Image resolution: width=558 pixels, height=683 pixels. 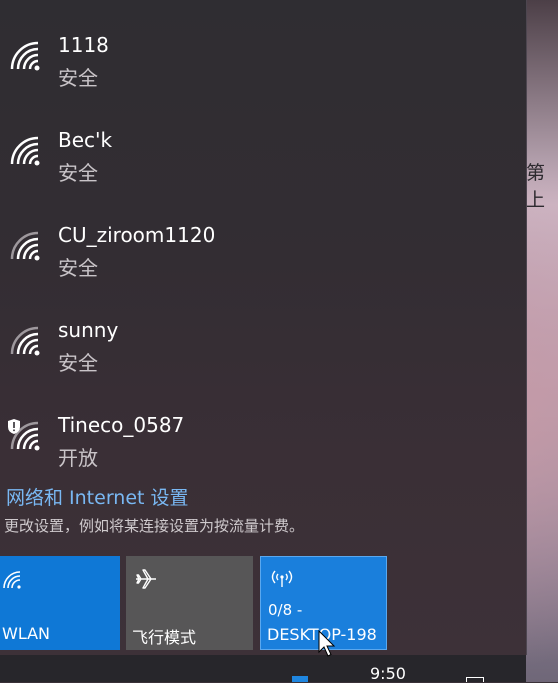 I want to click on action-center-icon, so click(x=475, y=679).